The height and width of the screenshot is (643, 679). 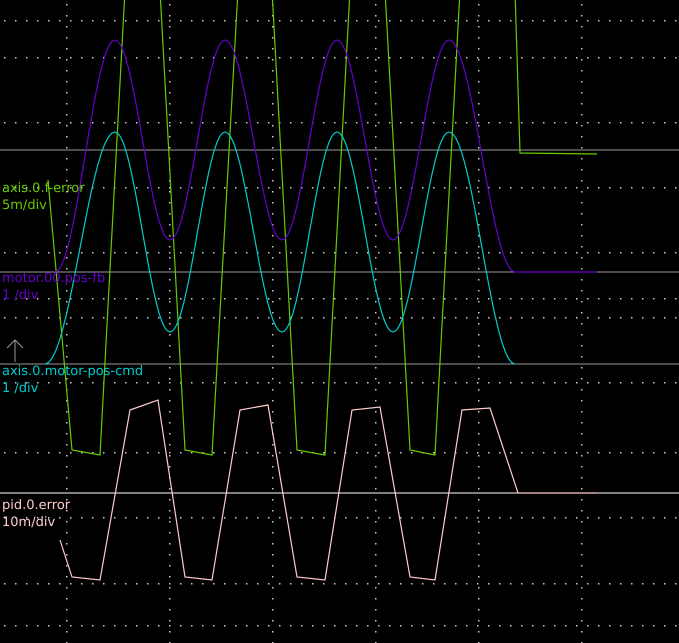 What do you see at coordinates (36, 505) in the screenshot?
I see `channel-name: pid.0.error` at bounding box center [36, 505].